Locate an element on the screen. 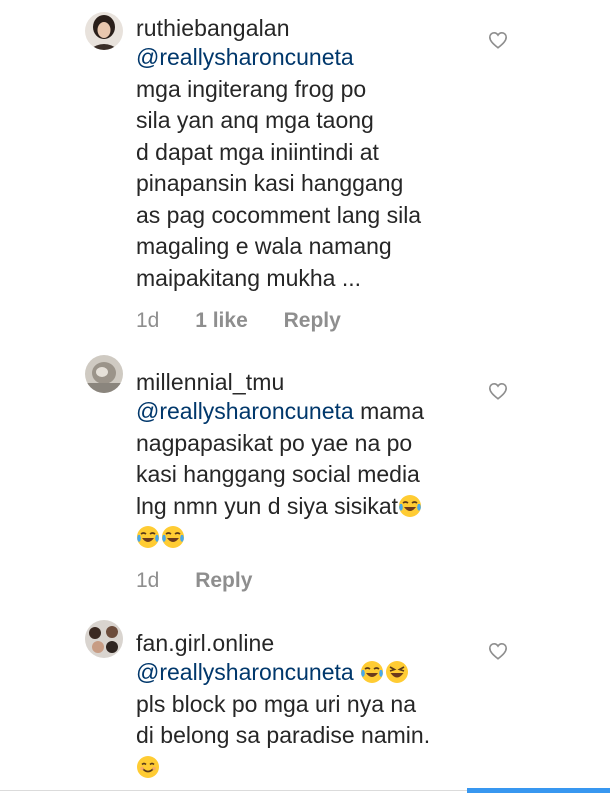  like-count: 1 like is located at coordinates (221, 321).